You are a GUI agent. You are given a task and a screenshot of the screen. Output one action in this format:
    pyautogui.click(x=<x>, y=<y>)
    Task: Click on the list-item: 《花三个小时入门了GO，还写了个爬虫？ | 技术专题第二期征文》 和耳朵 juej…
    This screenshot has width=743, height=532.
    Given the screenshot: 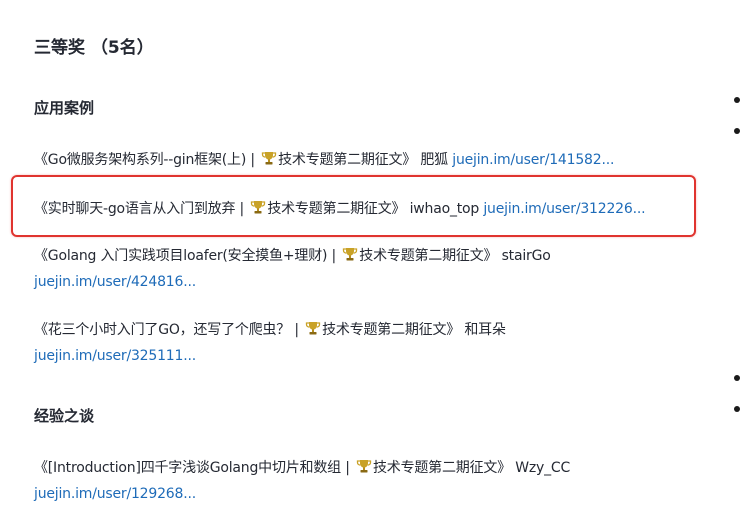 What is the action you would take?
    pyautogui.click(x=364, y=343)
    